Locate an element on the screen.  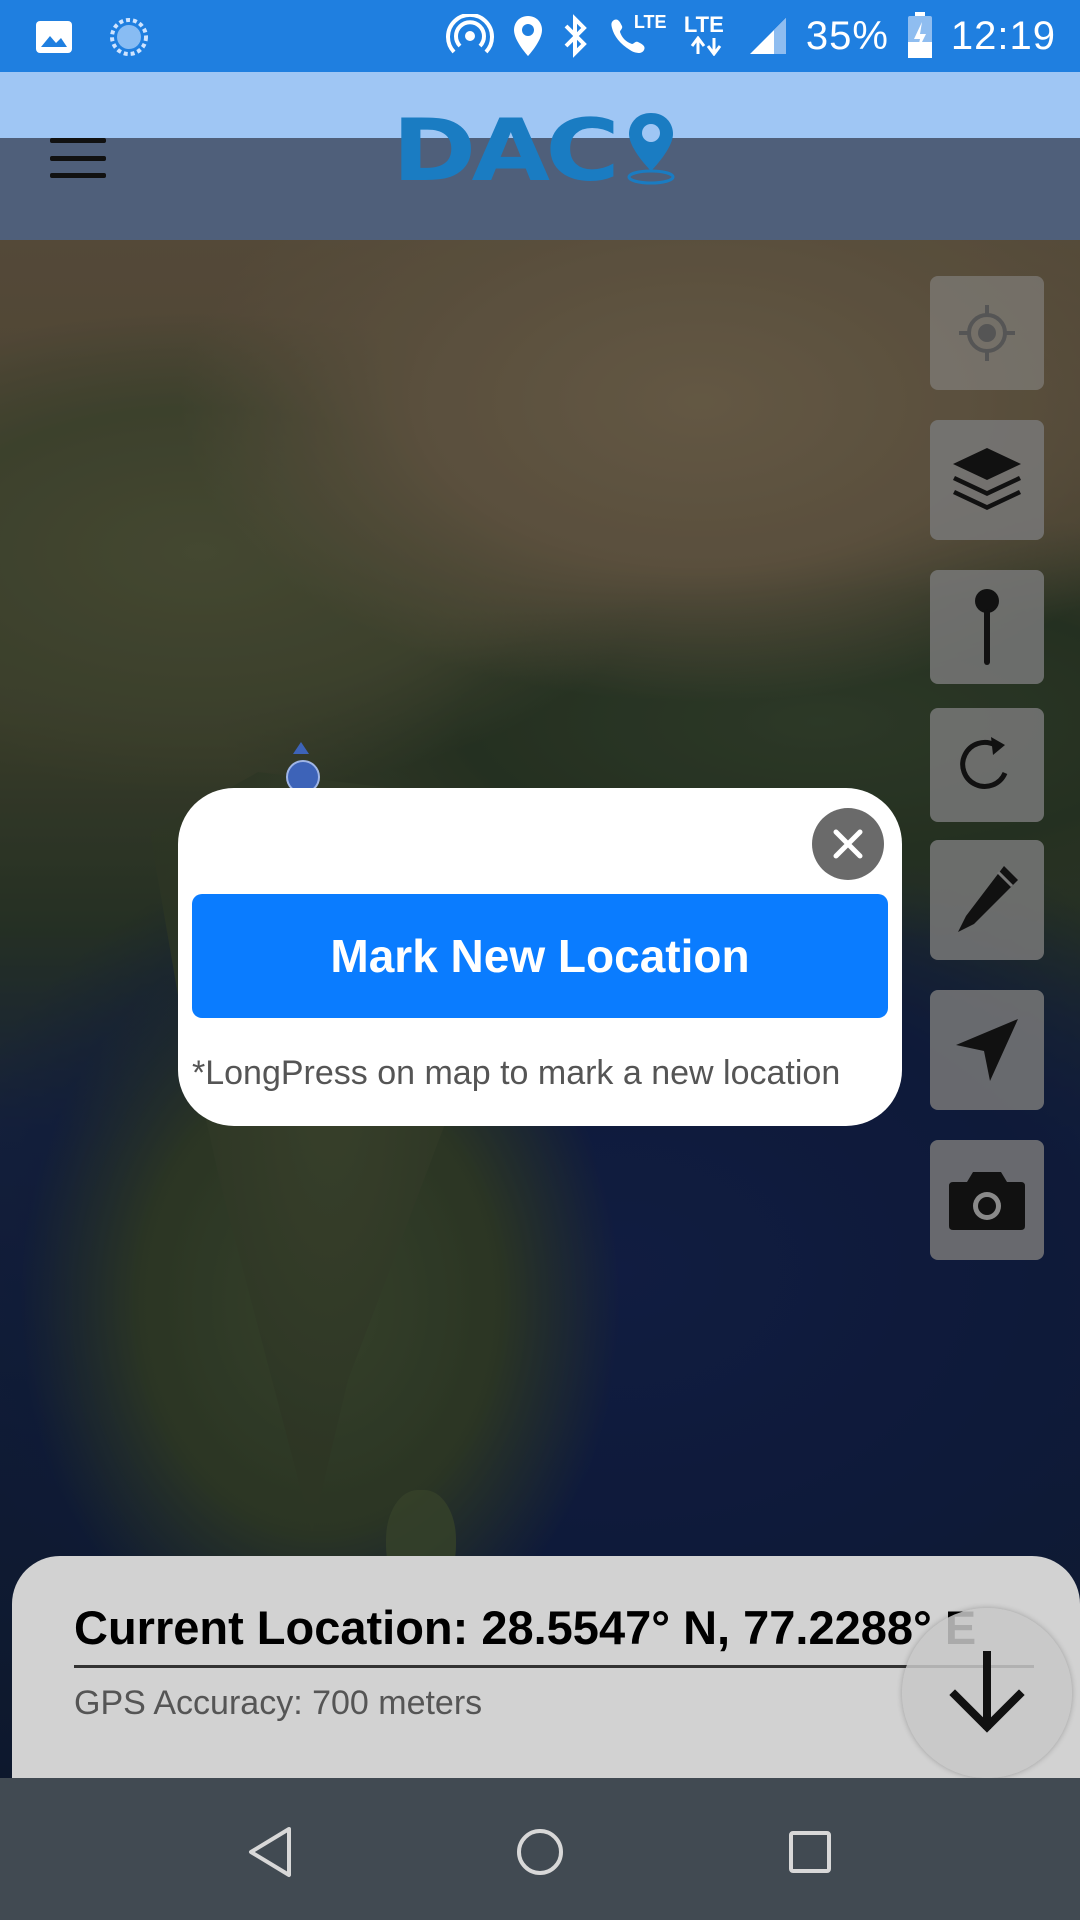
location-icon is located at coordinates (528, 36).